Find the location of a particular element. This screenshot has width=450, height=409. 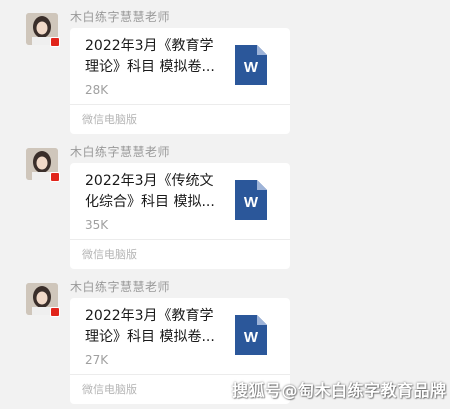

file-card: 2022年3月《传统文化综合》科目 模拟... 35K W 微信电脑版 is located at coordinates (180, 216).